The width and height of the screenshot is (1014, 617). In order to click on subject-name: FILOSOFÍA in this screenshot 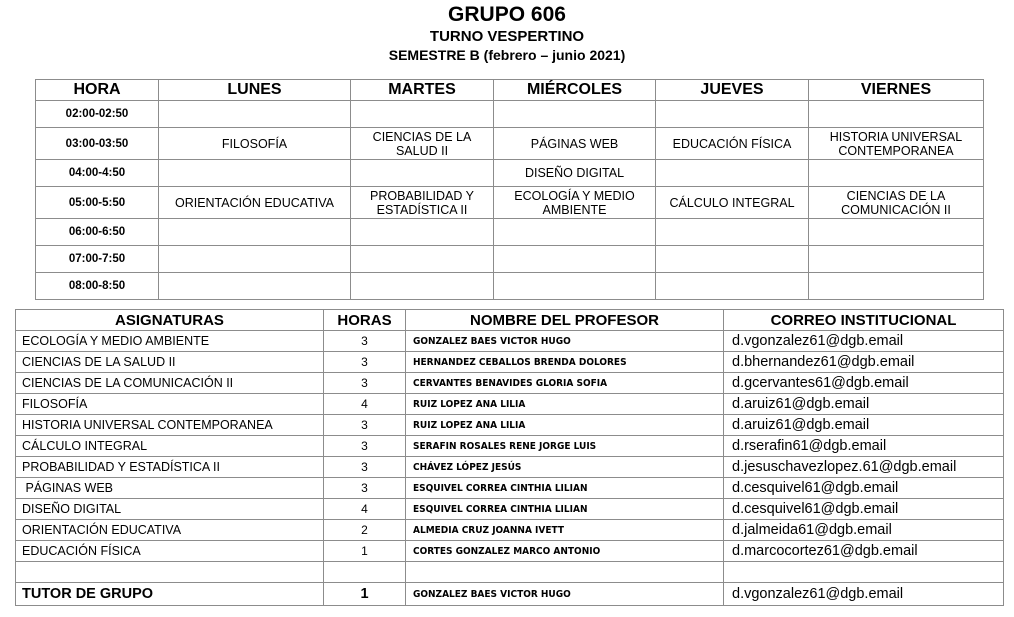, I will do `click(169, 404)`.